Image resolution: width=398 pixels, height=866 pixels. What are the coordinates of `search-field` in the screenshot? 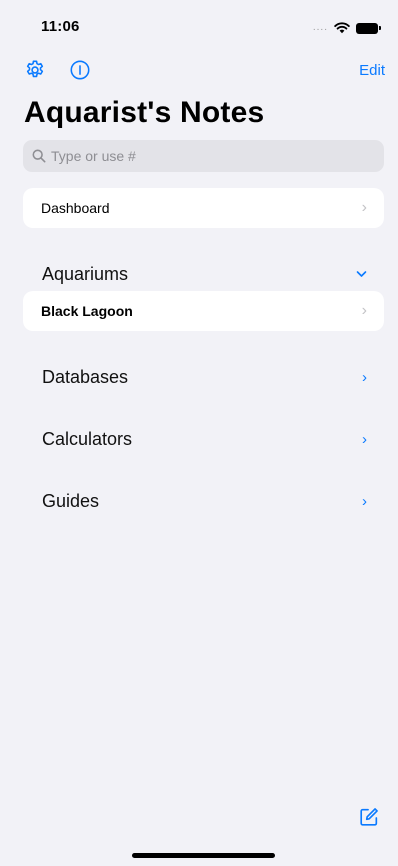 It's located at (203, 156).